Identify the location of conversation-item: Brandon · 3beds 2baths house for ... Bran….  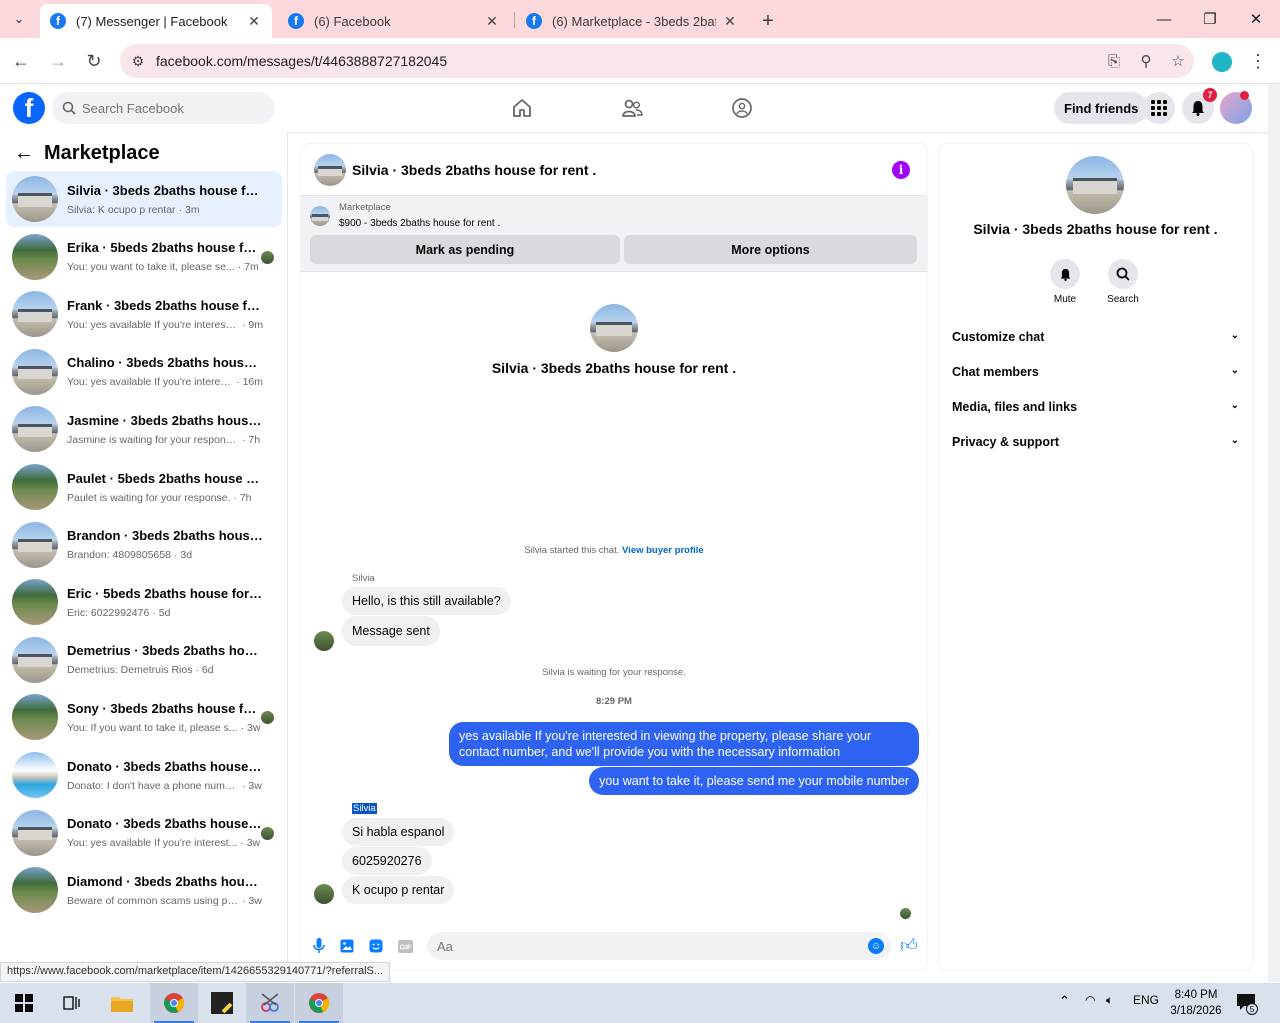
(144, 545).